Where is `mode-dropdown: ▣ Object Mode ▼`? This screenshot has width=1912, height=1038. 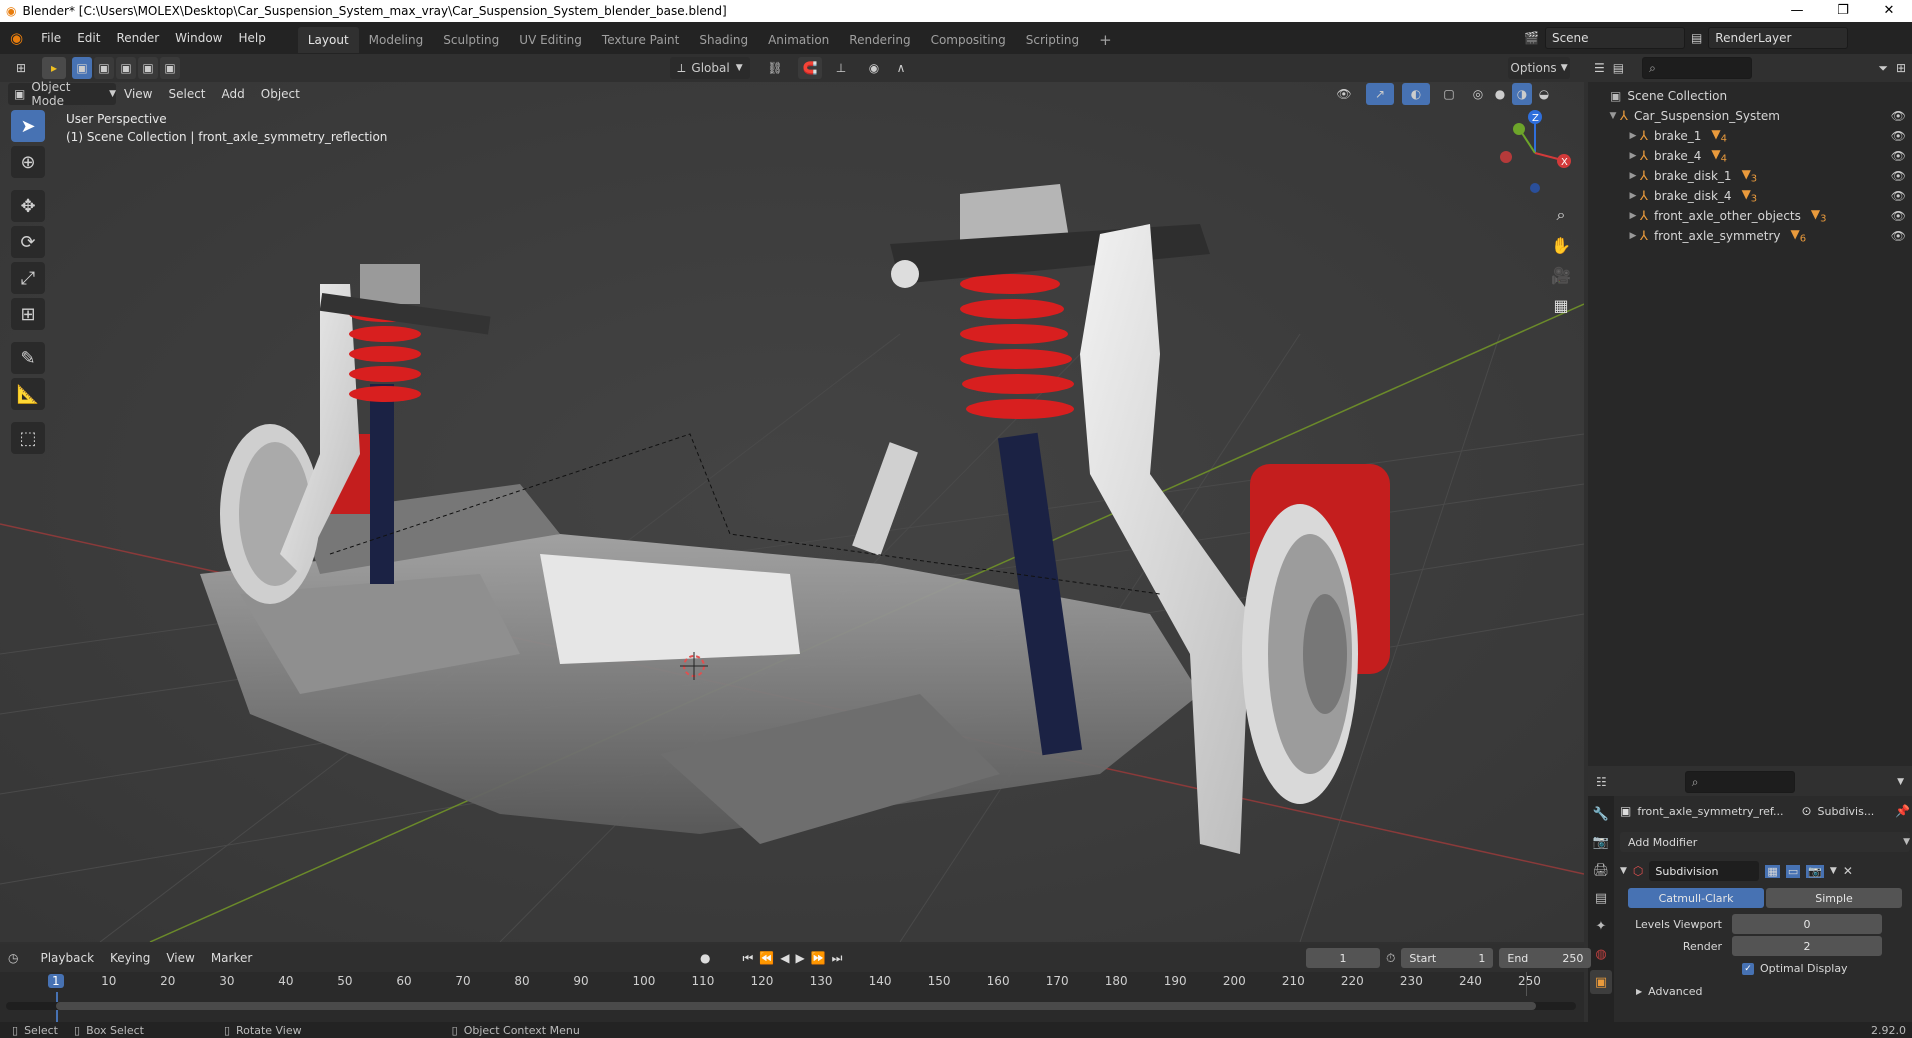 mode-dropdown: ▣ Object Mode ▼ is located at coordinates (62, 94).